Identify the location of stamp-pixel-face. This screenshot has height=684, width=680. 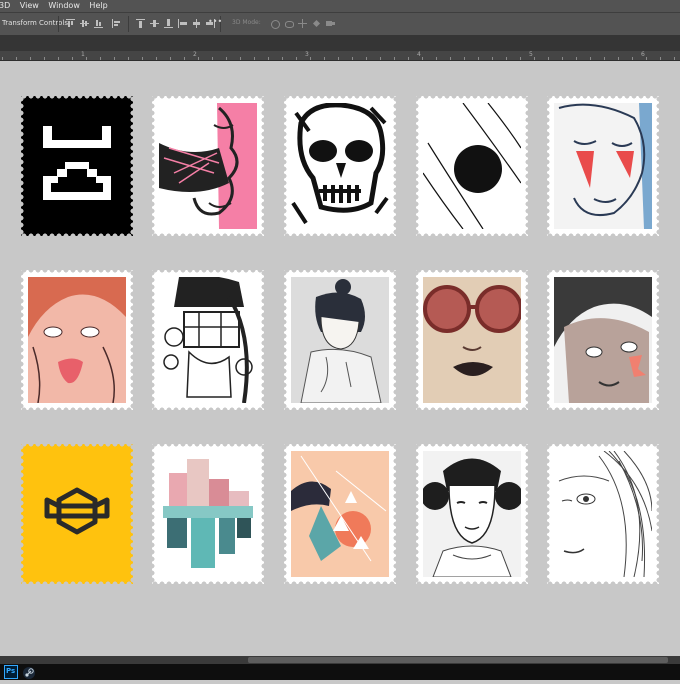
(77, 166).